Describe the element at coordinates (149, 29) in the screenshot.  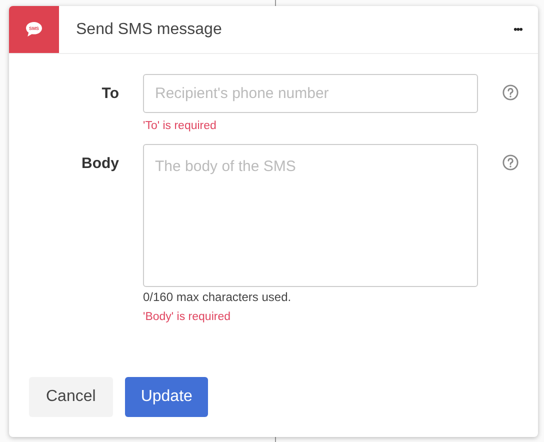
I see `dialog-title: Send SMS message` at that location.